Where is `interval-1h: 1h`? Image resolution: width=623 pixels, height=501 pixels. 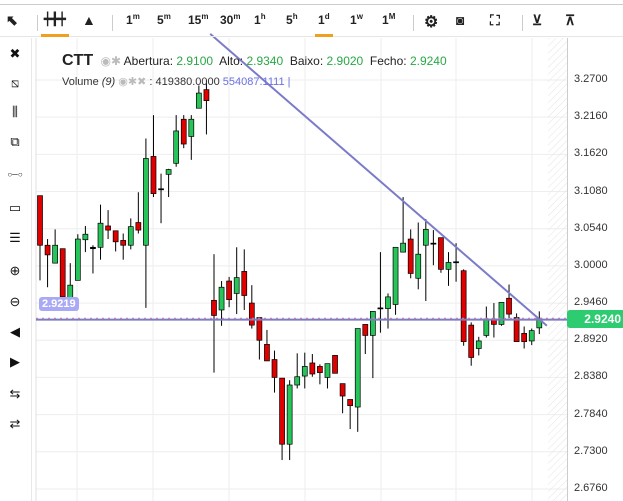 interval-1h: 1h is located at coordinates (260, 22).